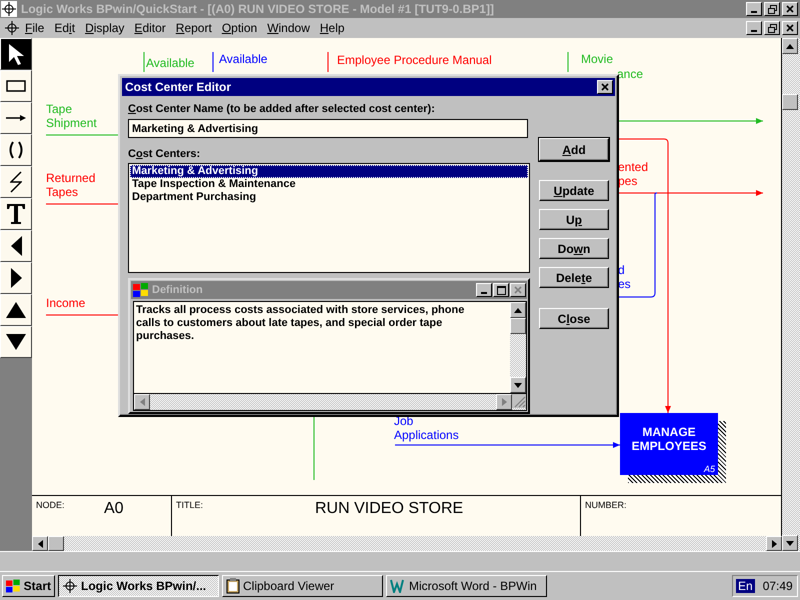 This screenshot has width=800, height=600. What do you see at coordinates (426, 428) in the screenshot?
I see `arrow-label: Job Applications` at bounding box center [426, 428].